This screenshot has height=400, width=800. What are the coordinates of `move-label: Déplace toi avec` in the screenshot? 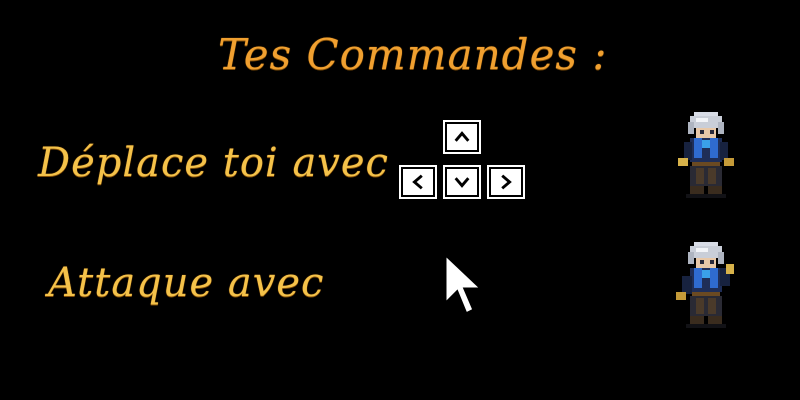 It's located at (213, 163).